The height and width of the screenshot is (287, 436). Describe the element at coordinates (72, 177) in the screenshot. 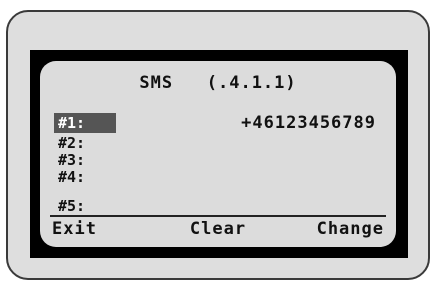

I see `slot-label: #4:` at that location.